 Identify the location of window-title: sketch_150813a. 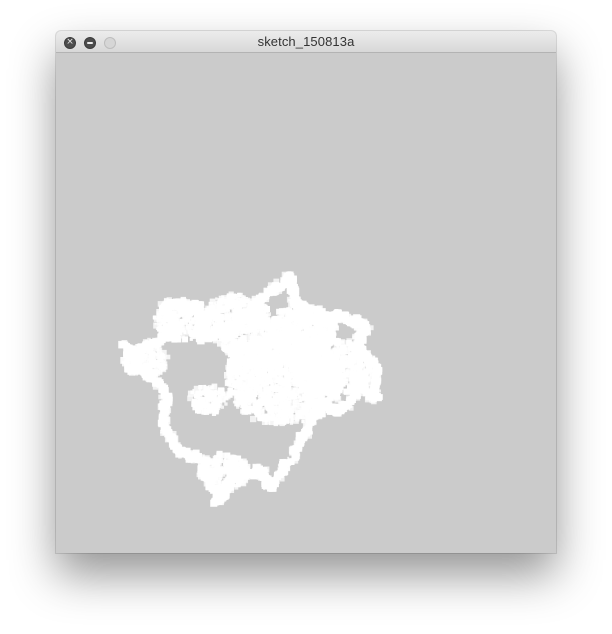
(306, 41).